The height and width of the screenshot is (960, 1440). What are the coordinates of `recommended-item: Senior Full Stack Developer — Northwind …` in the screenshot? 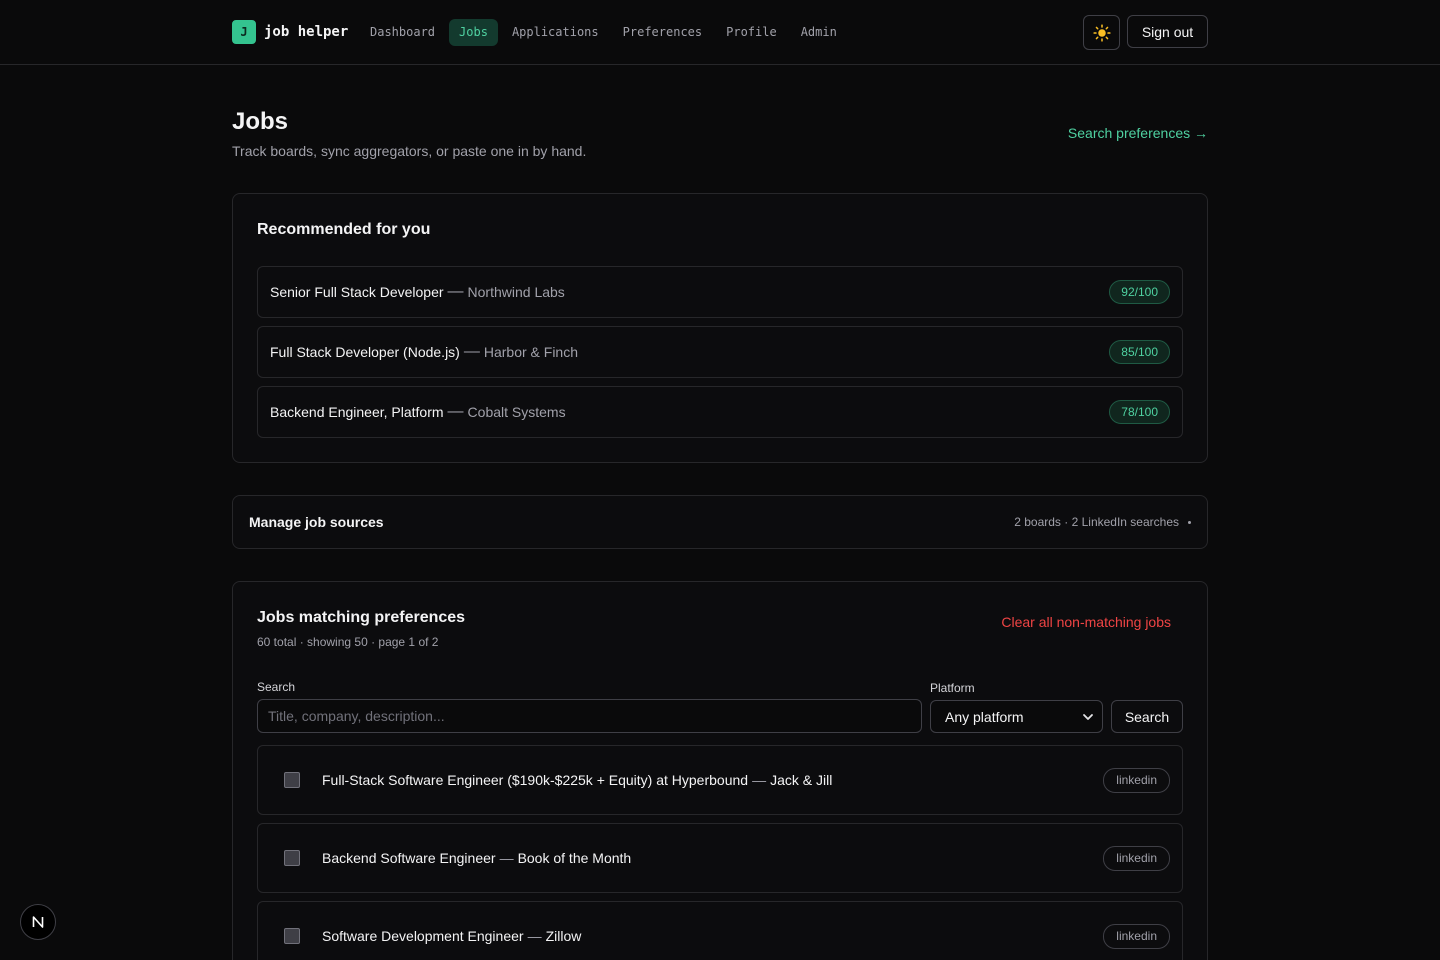 It's located at (720, 292).